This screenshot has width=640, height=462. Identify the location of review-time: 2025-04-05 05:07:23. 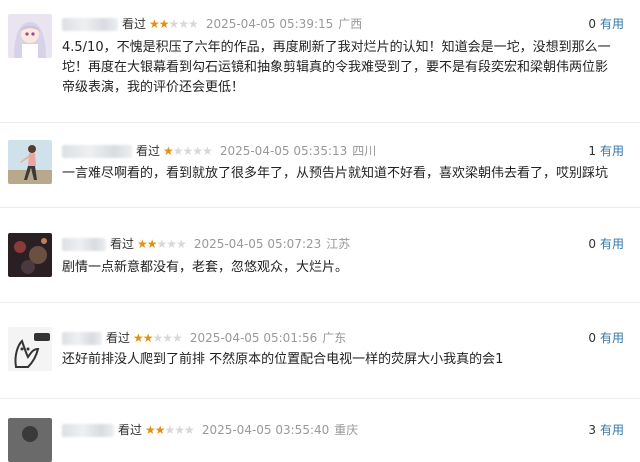
(257, 244).